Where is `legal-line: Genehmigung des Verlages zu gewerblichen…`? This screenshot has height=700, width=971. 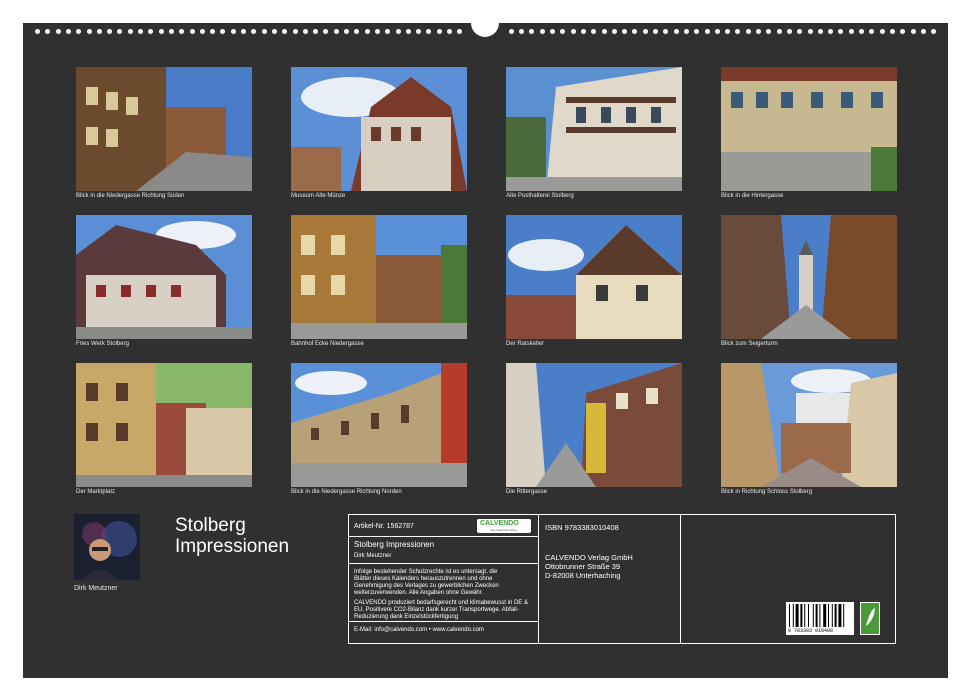
legal-line: Genehmigung des Verlages zu gewerblichen… is located at coordinates (426, 586).